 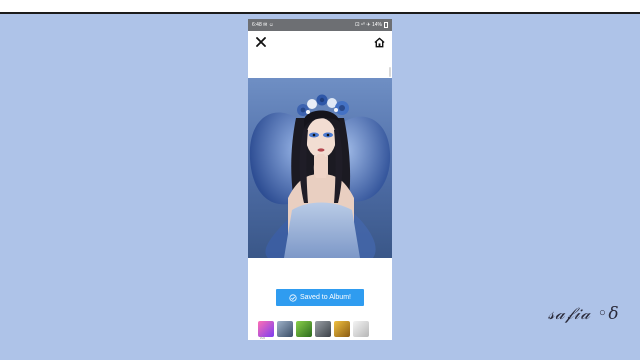 What do you see at coordinates (320, 25) in the screenshot?
I see `status-bar: 6:48 ✉ ☺ ⚀ ⁹⁰ ✈ 14%` at bounding box center [320, 25].